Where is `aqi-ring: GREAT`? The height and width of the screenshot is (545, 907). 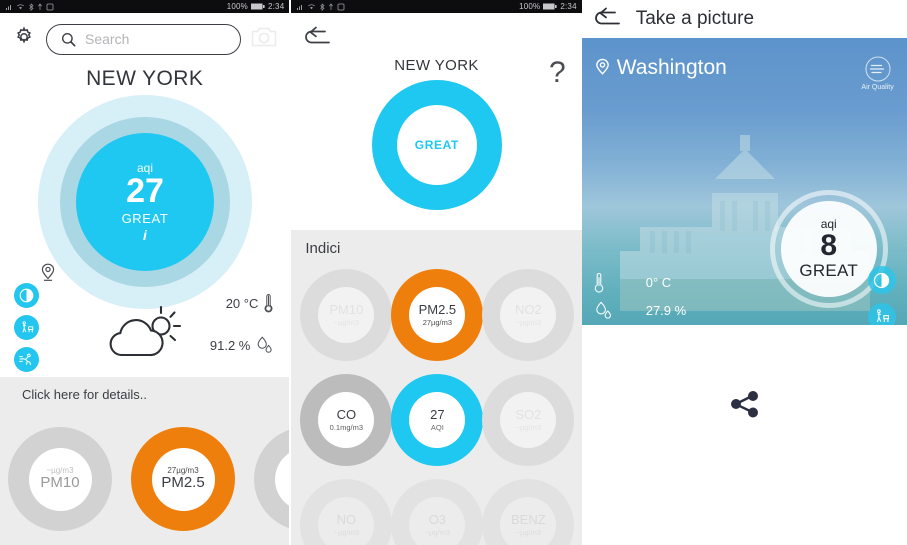 aqi-ring: GREAT is located at coordinates (436, 145).